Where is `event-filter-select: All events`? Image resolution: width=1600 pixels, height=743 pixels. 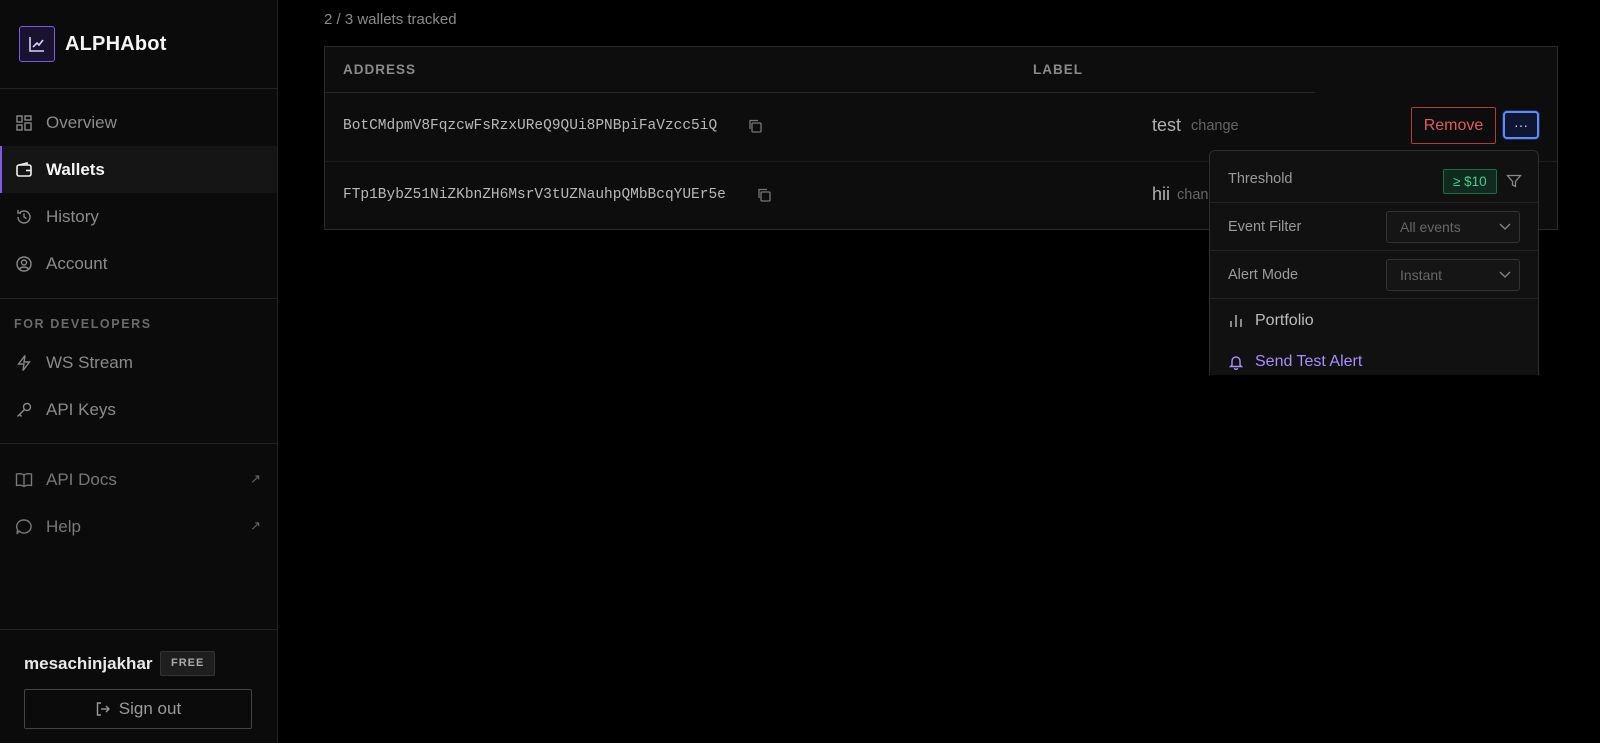
event-filter-select: All events is located at coordinates (1453, 227).